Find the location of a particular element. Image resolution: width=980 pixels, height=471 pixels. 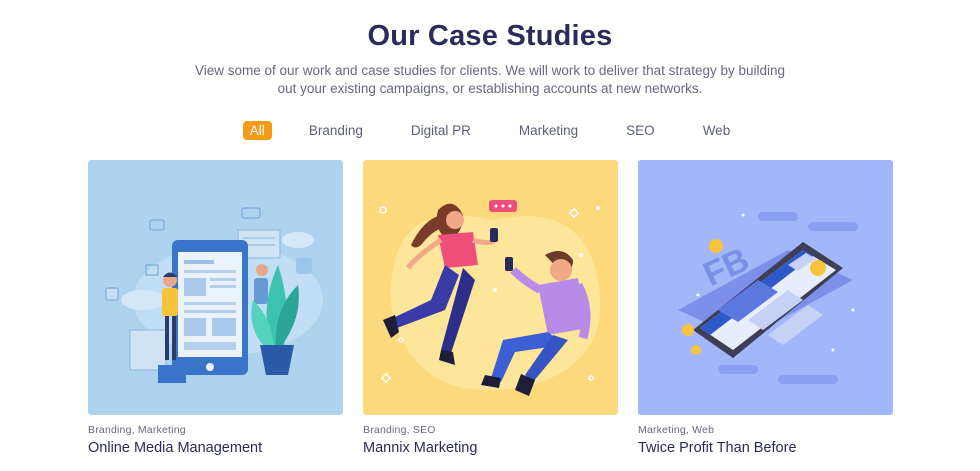

case-study-categories: Branding, SEO is located at coordinates (399, 430).